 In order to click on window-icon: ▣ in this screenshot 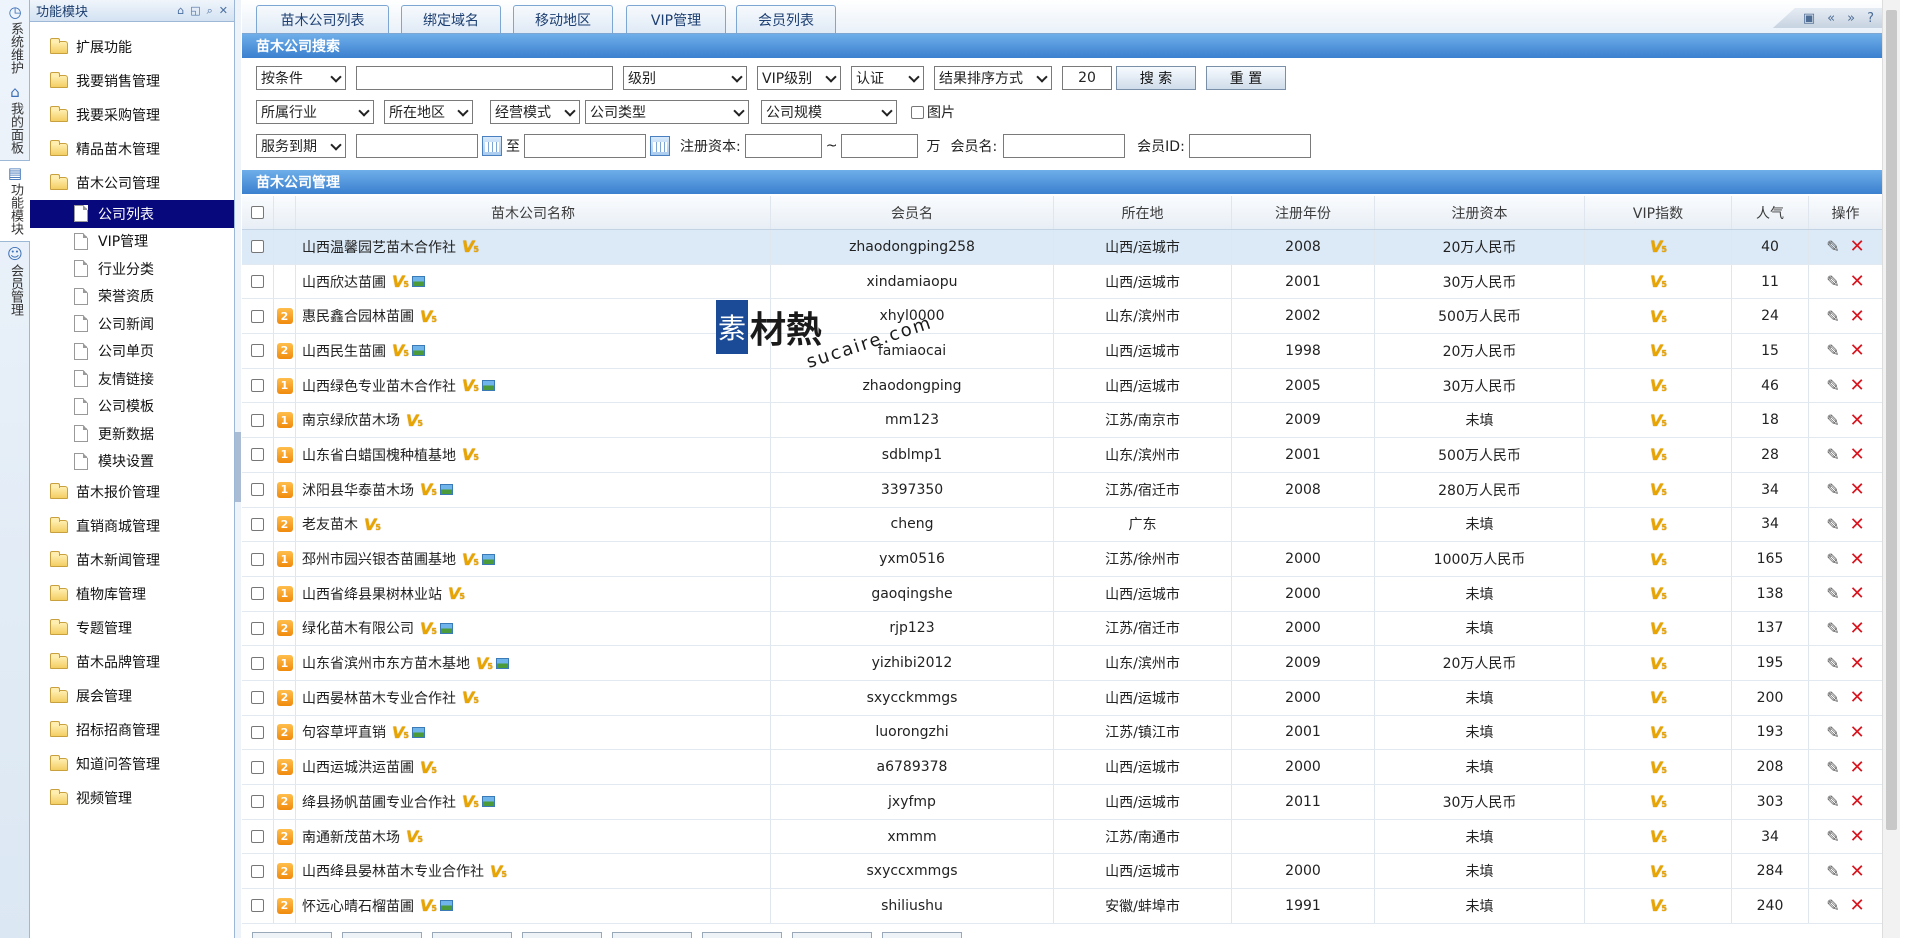, I will do `click(1809, 18)`.